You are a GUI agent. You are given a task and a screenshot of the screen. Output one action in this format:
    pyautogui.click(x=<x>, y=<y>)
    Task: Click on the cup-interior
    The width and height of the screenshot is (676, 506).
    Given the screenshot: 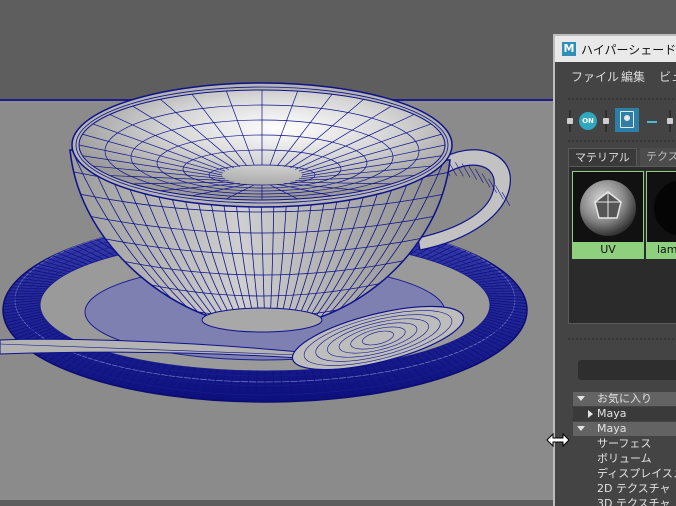 What is the action you would take?
    pyautogui.click(x=262, y=145)
    